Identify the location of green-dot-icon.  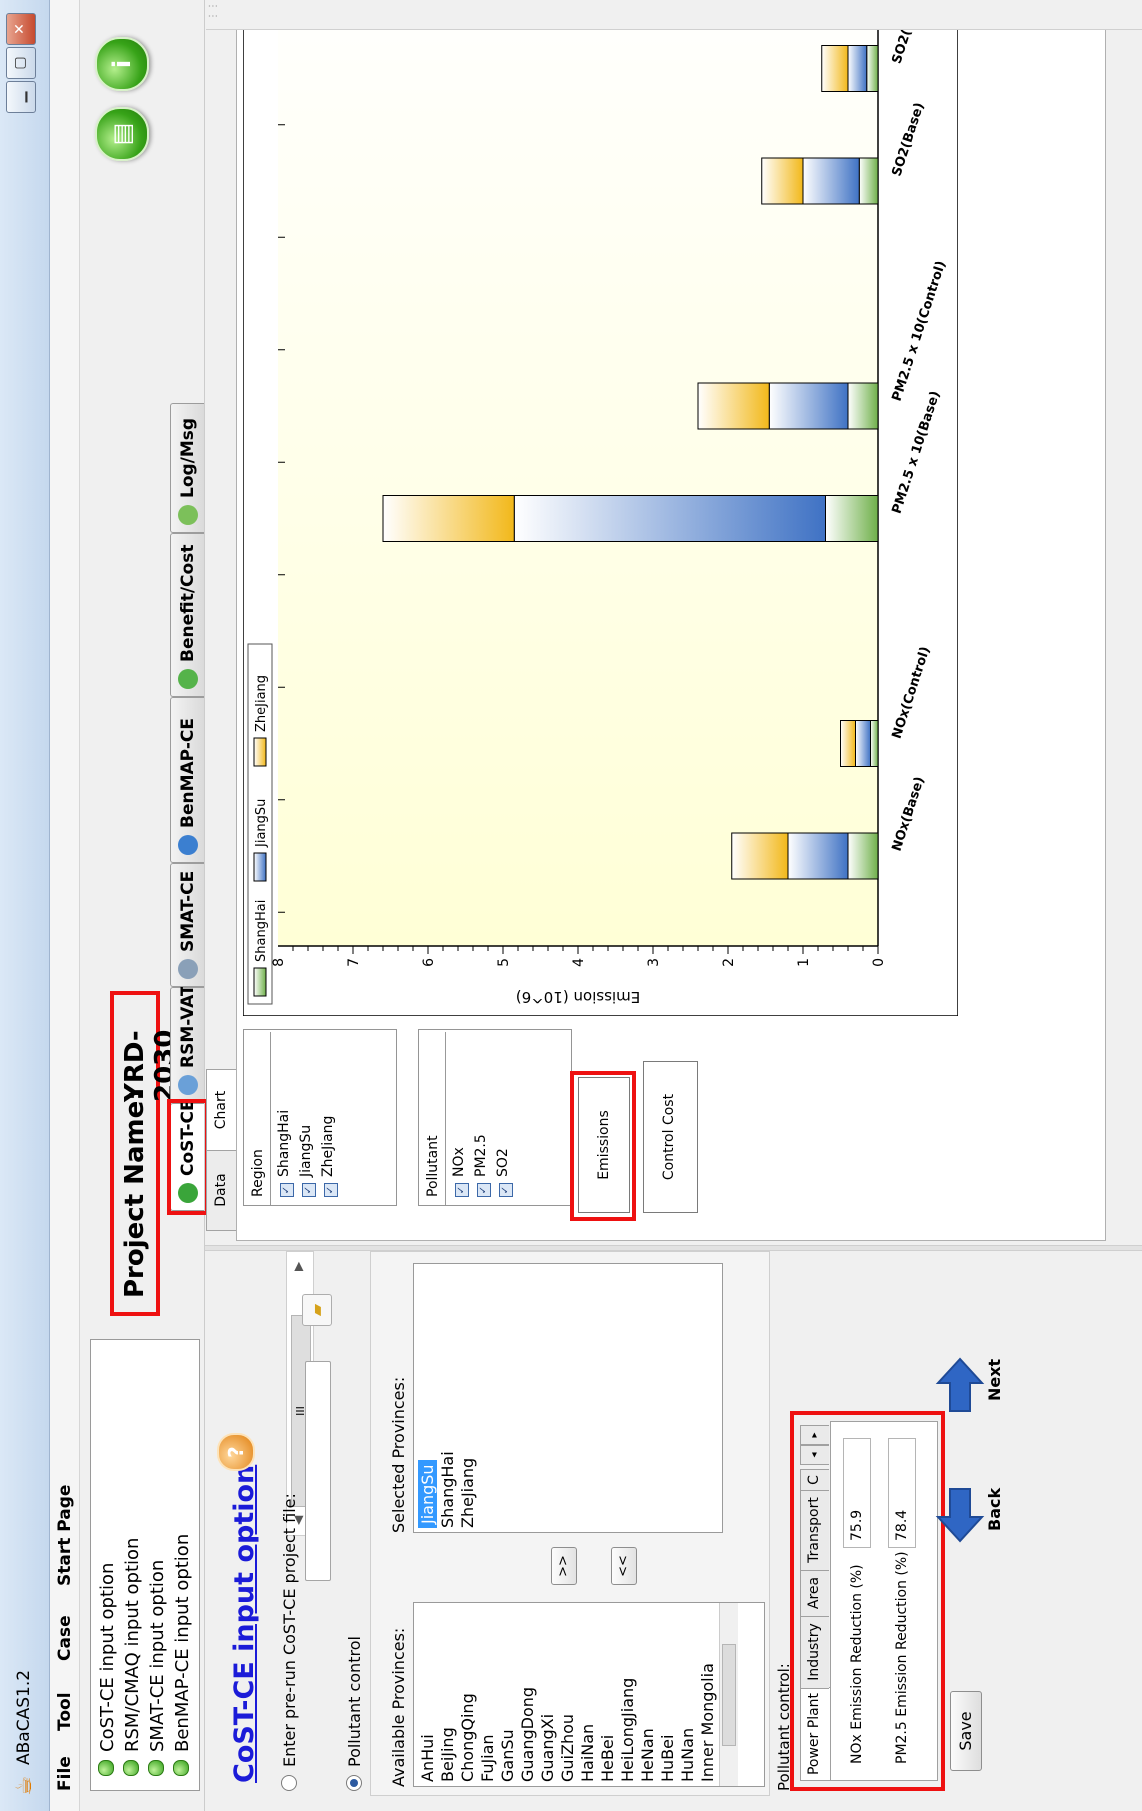
(131, 1768).